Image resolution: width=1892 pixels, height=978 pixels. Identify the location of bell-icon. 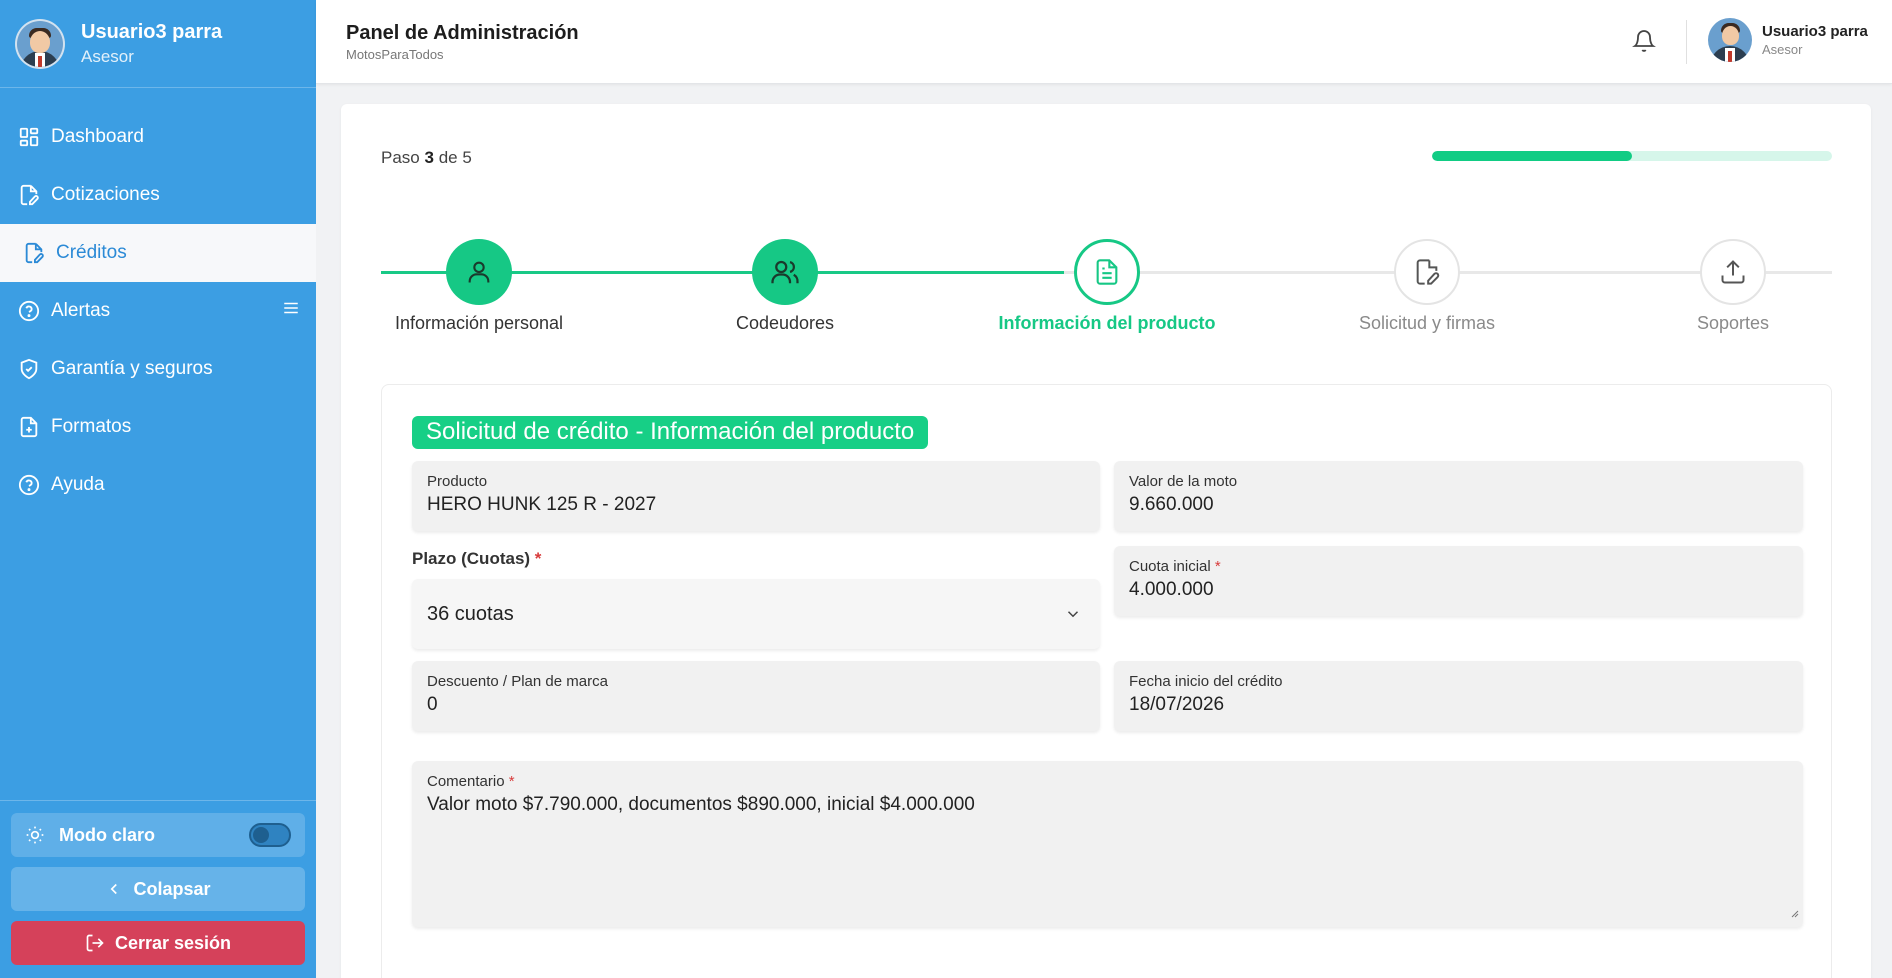
(1644, 43).